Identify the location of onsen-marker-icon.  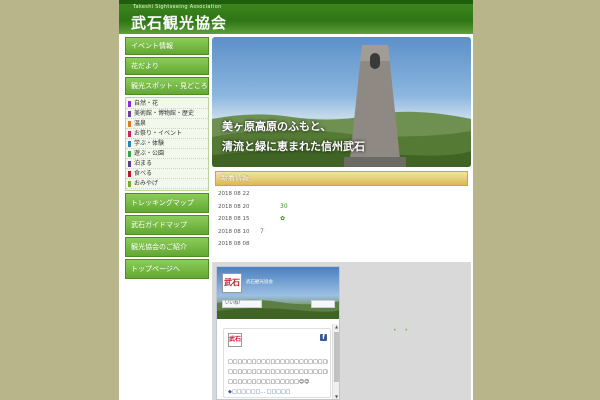
(129, 124).